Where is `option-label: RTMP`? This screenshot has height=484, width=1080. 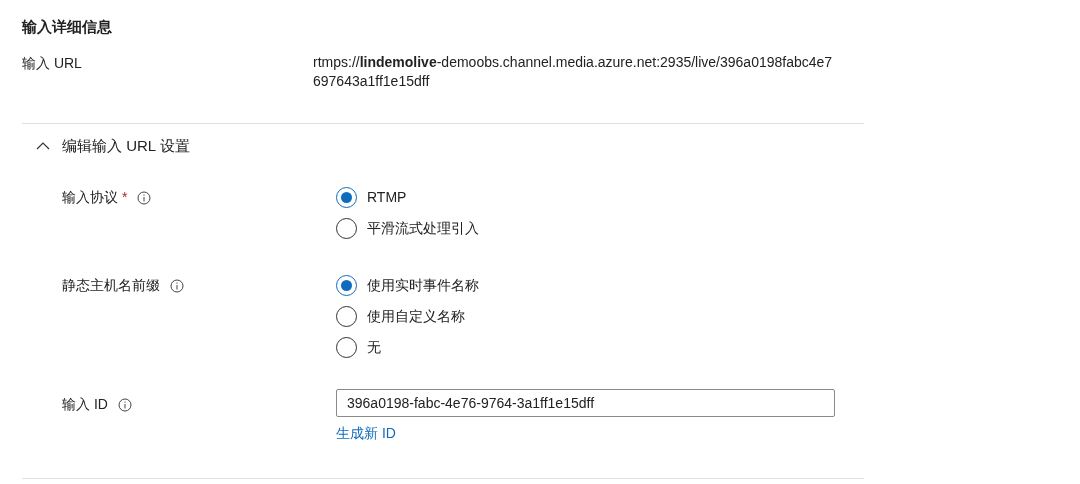
option-label: RTMP is located at coordinates (387, 197).